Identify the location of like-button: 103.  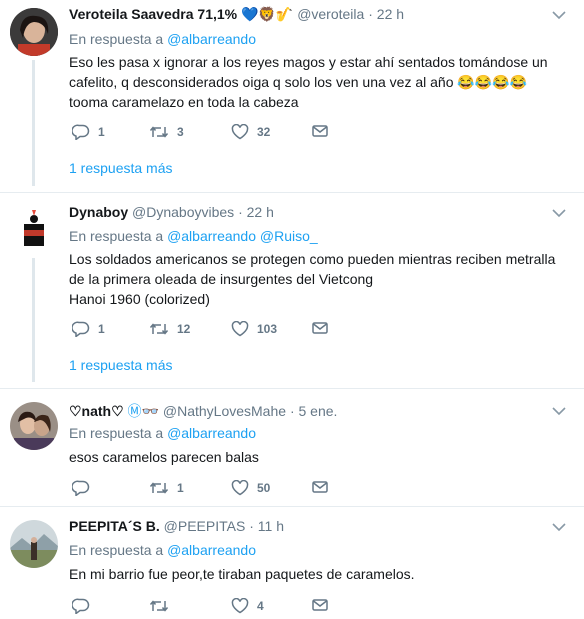
(254, 329).